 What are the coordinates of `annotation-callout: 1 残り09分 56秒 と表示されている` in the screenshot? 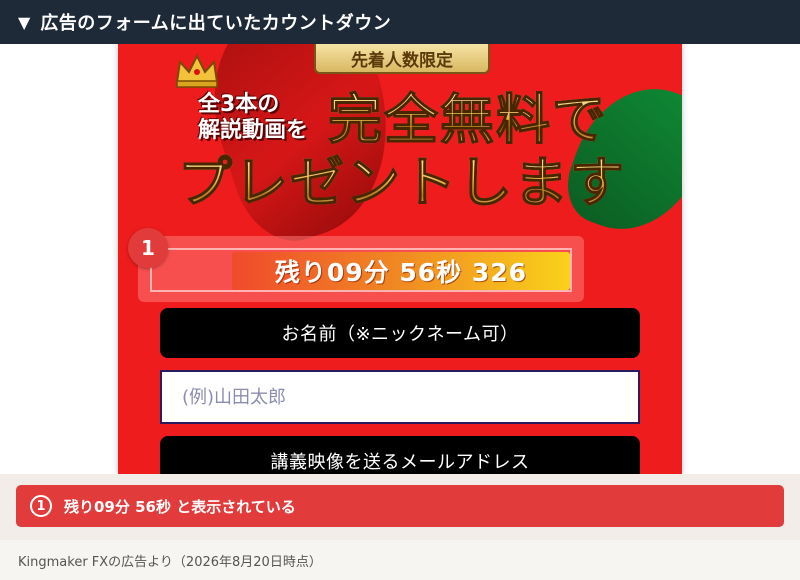 It's located at (400, 506).